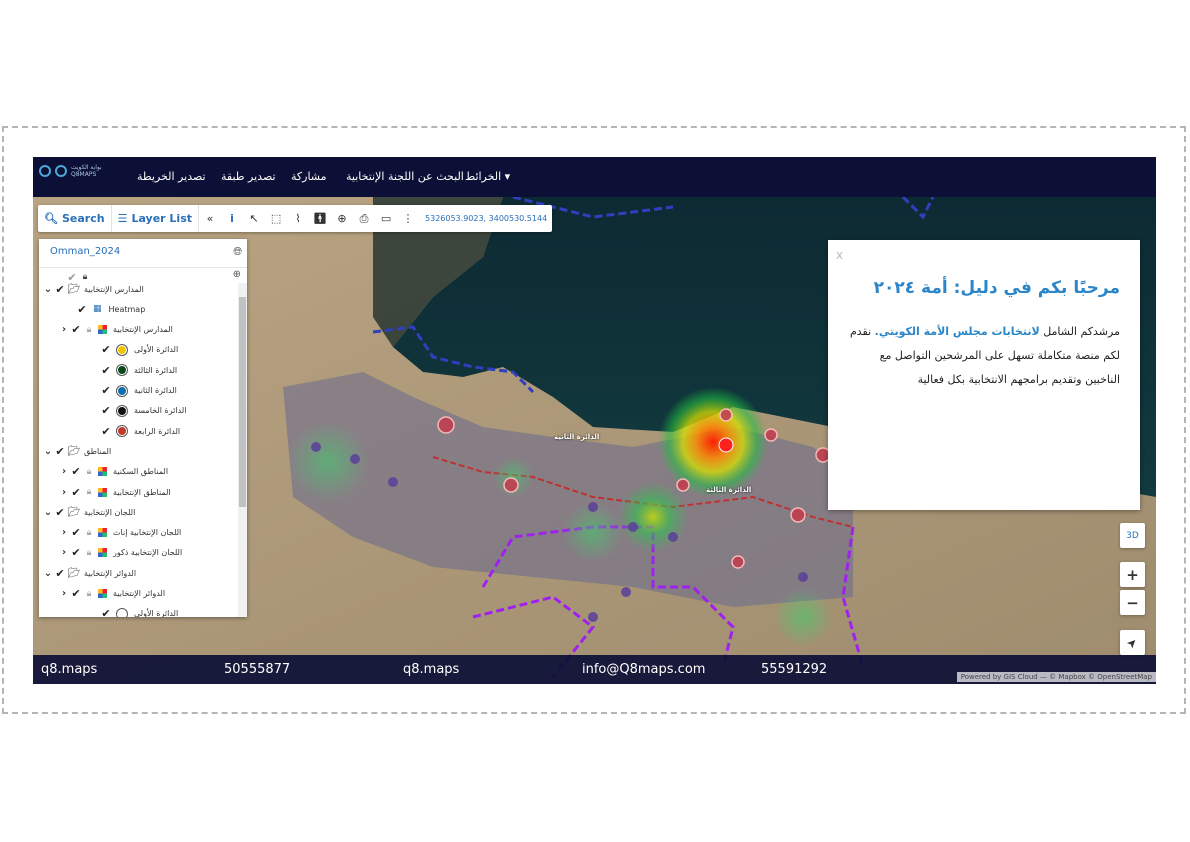 The height and width of the screenshot is (842, 1190). I want to click on nav-maps-dropdown: الخرائط ▾, so click(487, 176).